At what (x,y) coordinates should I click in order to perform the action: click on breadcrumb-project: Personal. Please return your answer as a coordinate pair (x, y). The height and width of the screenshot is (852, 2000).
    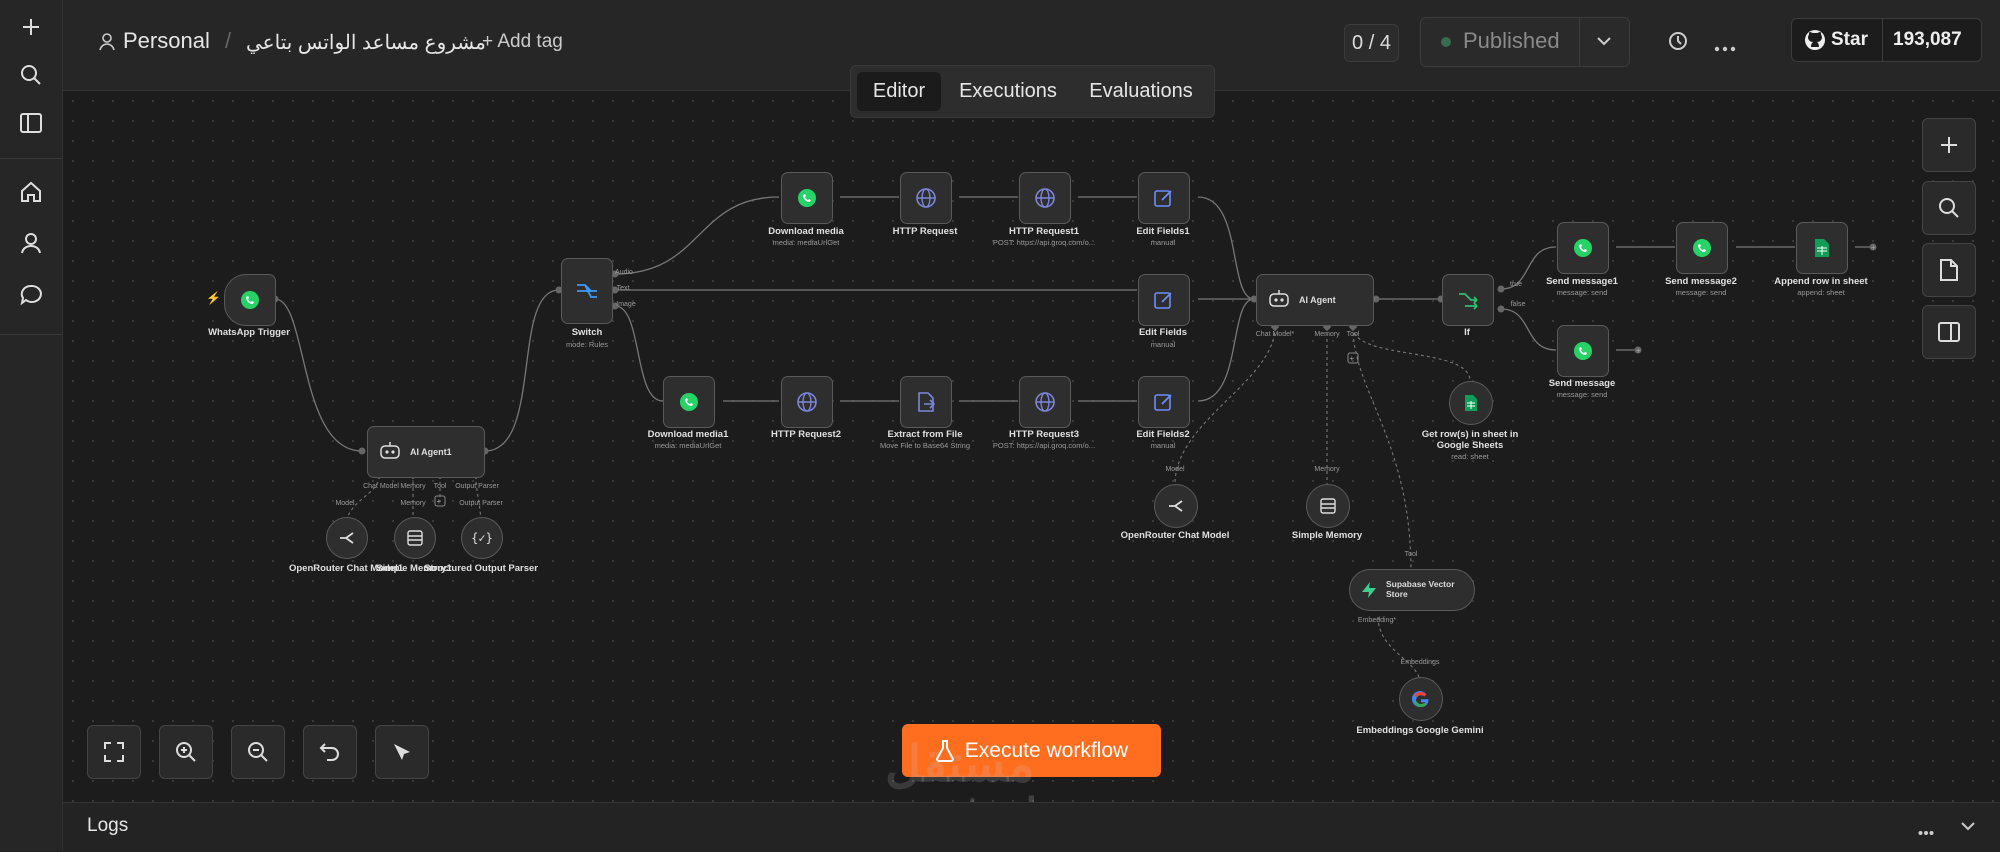
    Looking at the image, I should click on (166, 41).